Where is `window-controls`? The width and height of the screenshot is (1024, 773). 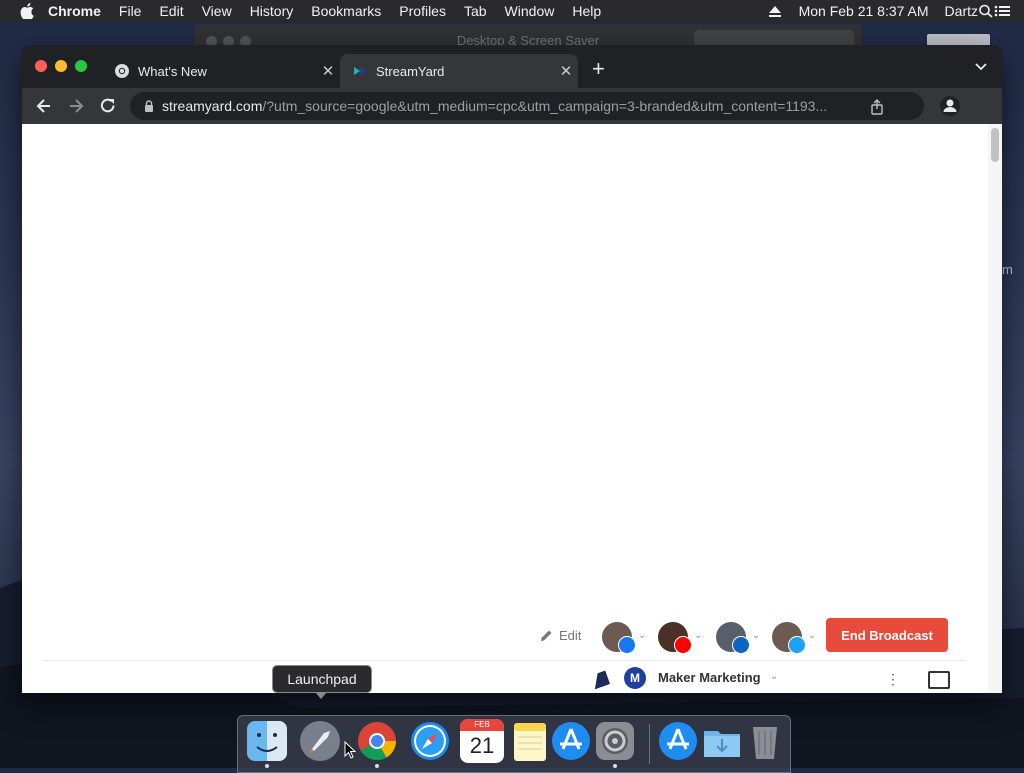 window-controls is located at coordinates (65, 66).